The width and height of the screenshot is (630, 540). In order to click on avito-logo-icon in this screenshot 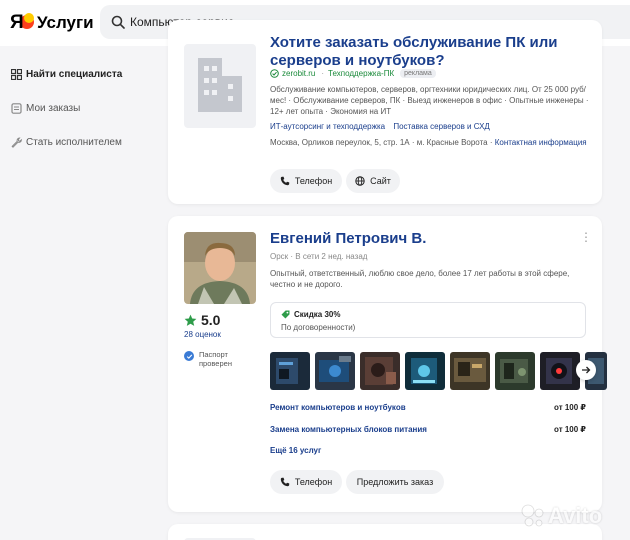, I will do `click(532, 515)`.